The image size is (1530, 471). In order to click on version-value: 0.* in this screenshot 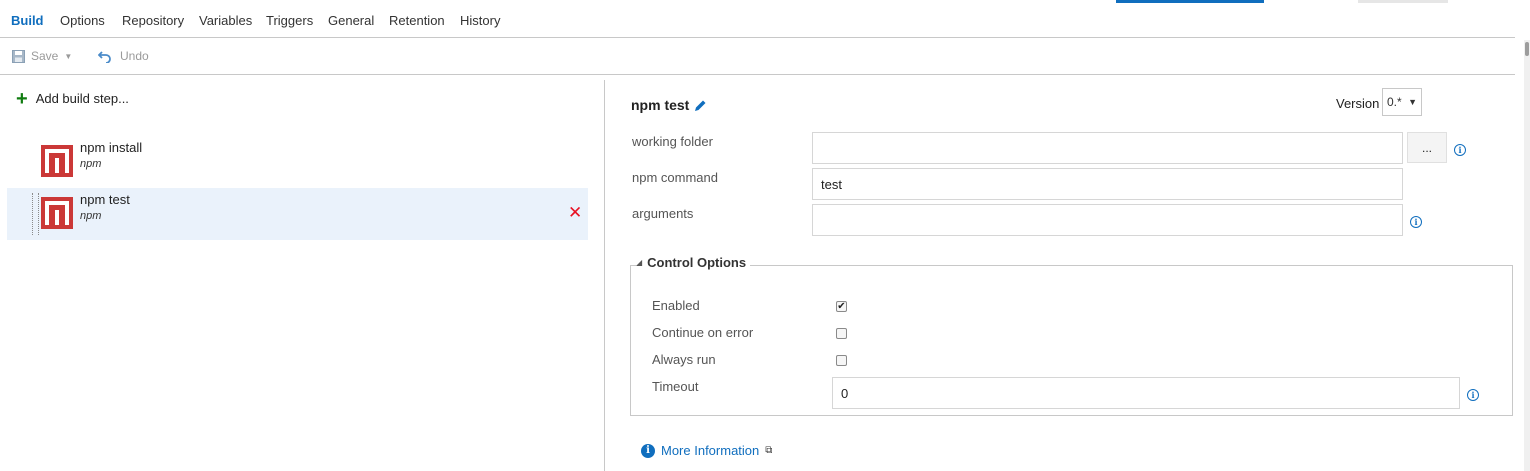, I will do `click(1394, 102)`.